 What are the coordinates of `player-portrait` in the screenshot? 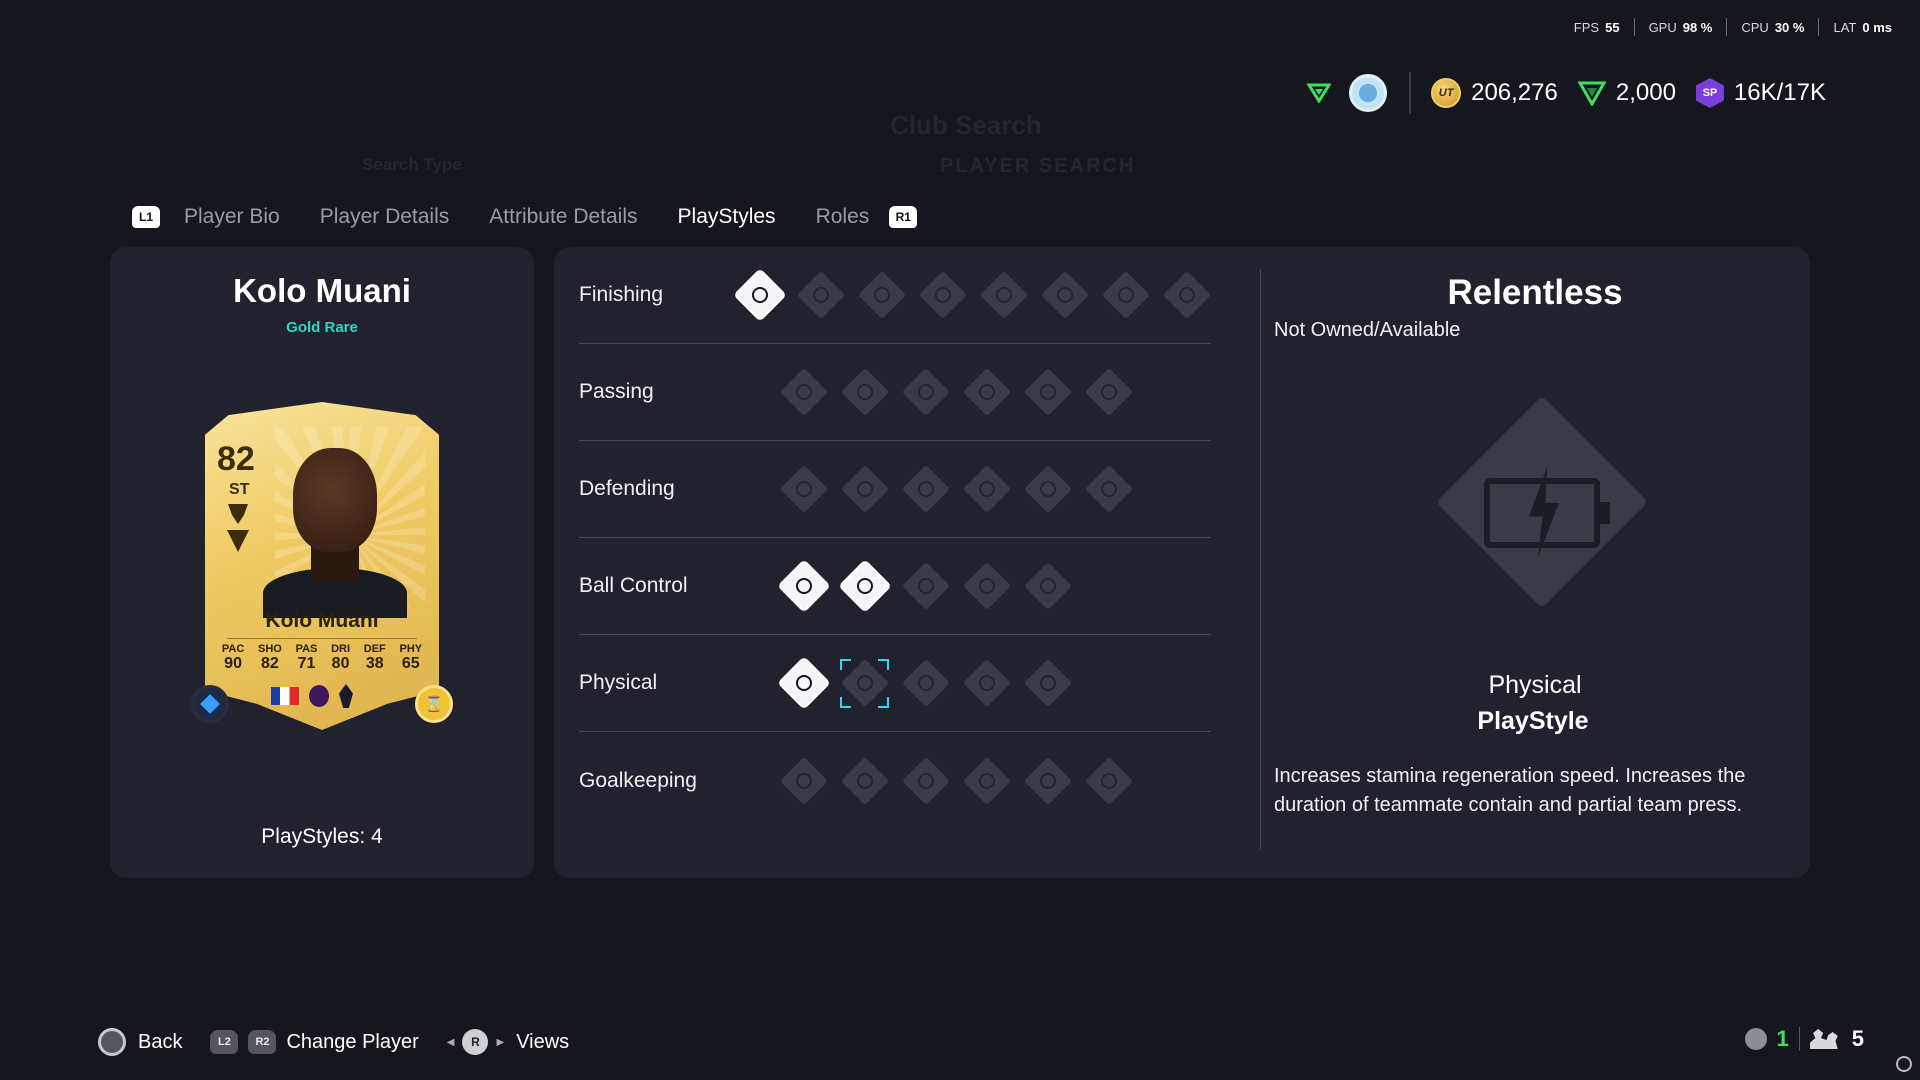 It's located at (335, 533).